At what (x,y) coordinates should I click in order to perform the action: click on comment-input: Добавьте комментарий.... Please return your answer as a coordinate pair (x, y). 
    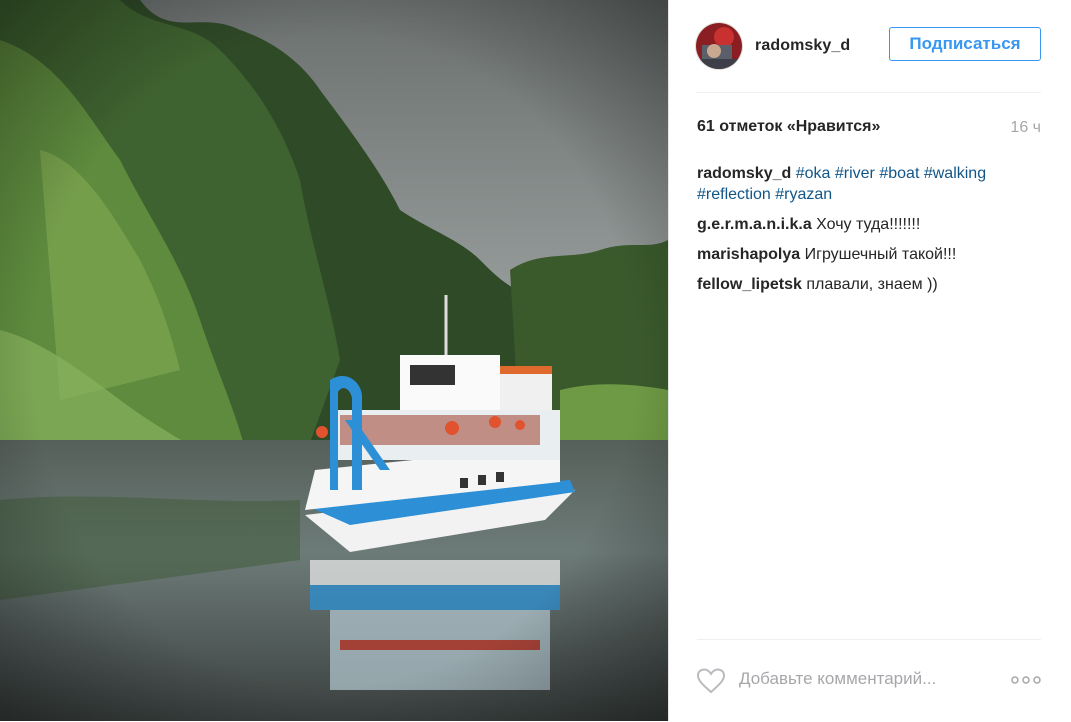
    Looking at the image, I should click on (837, 679).